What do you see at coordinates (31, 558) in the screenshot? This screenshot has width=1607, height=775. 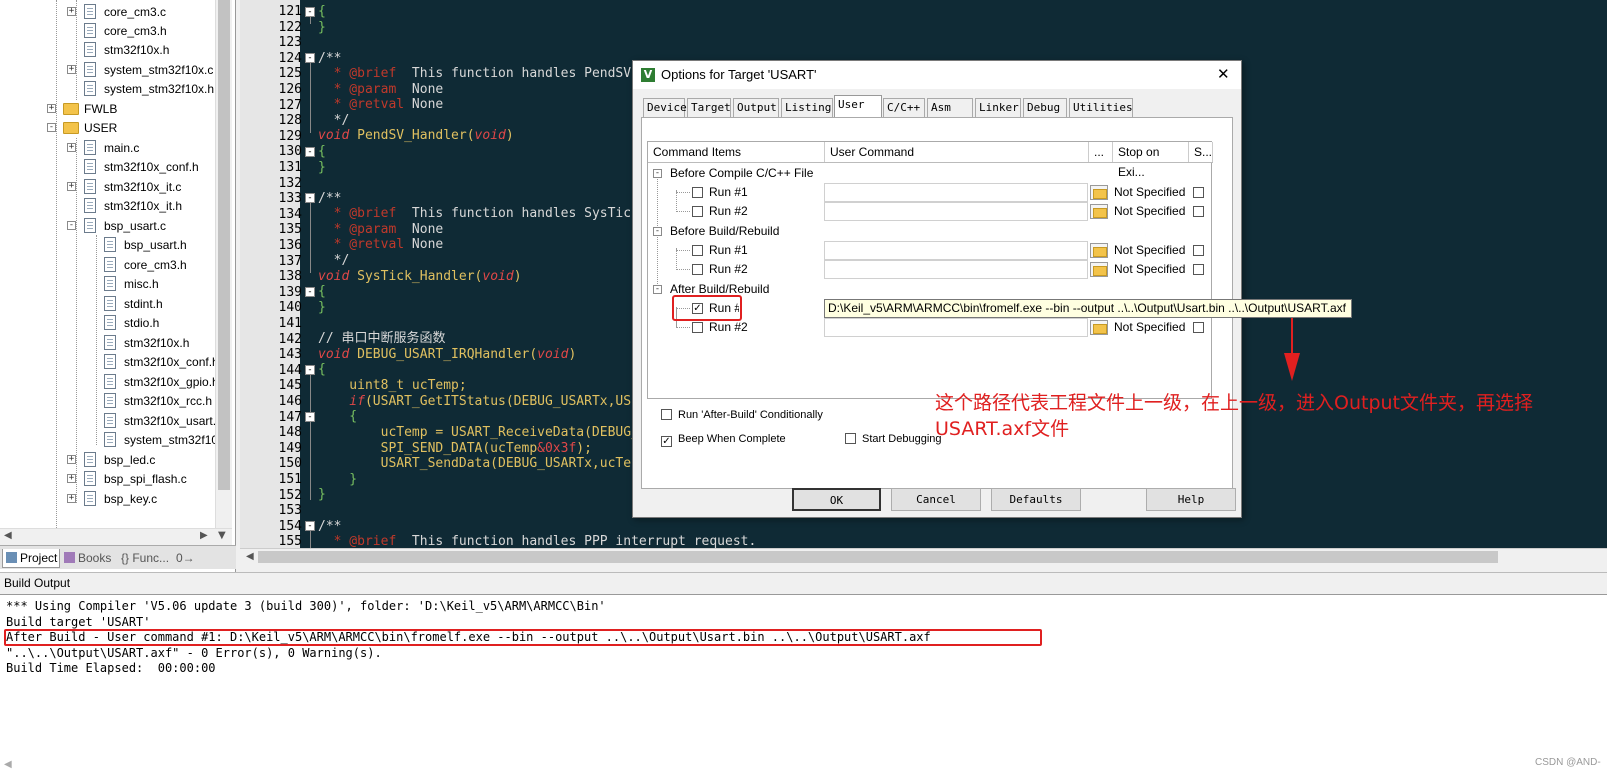 I see `tab-project: Project` at bounding box center [31, 558].